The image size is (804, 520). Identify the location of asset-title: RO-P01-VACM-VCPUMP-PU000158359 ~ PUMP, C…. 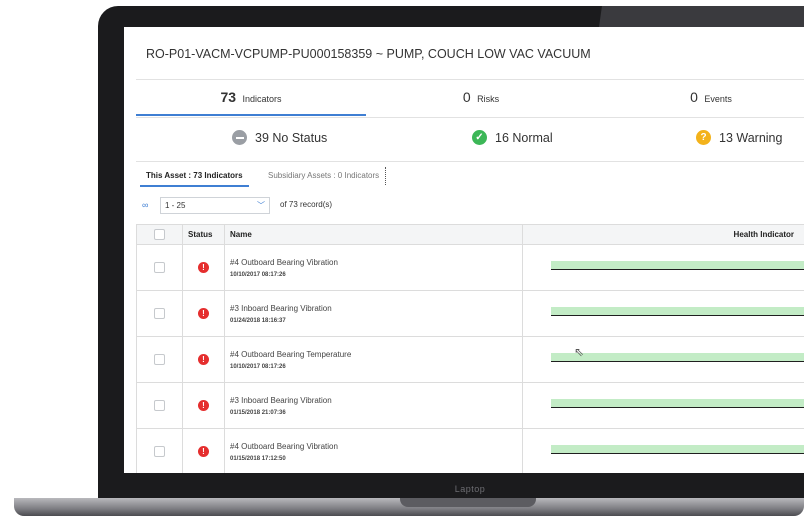
(368, 54).